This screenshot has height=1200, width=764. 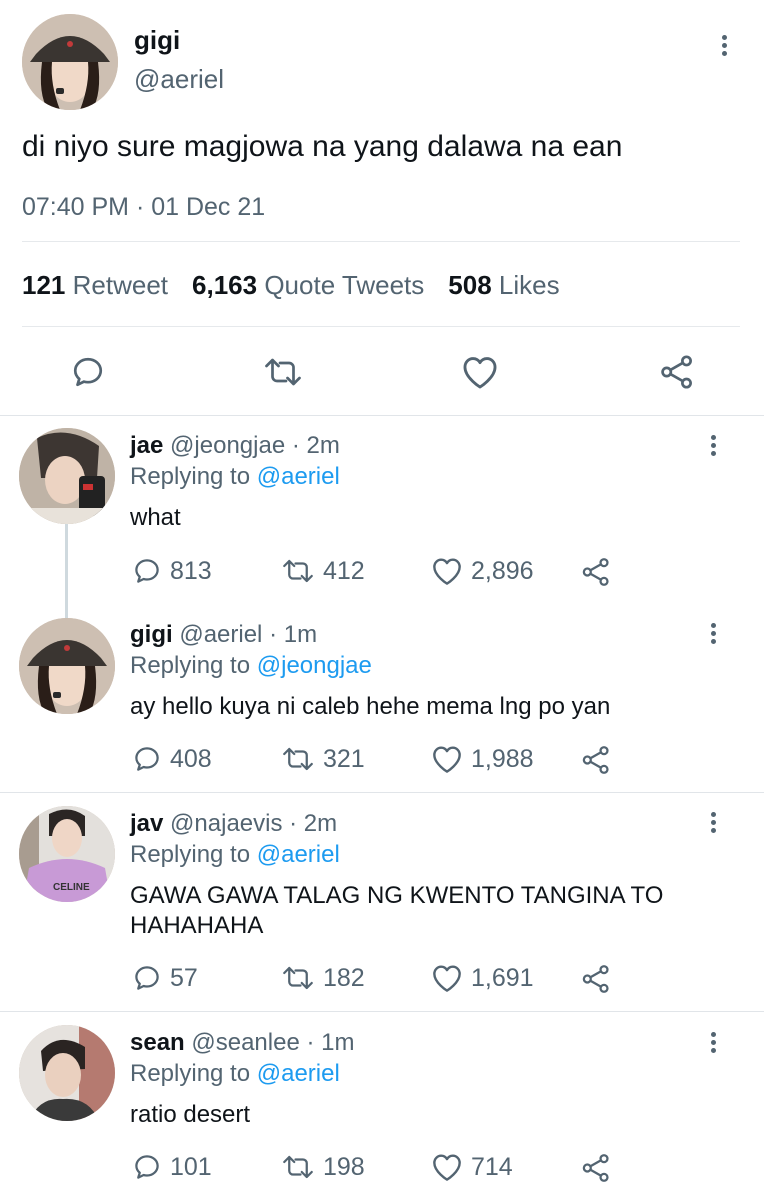 I want to click on reply-button, so click(x=88, y=374).